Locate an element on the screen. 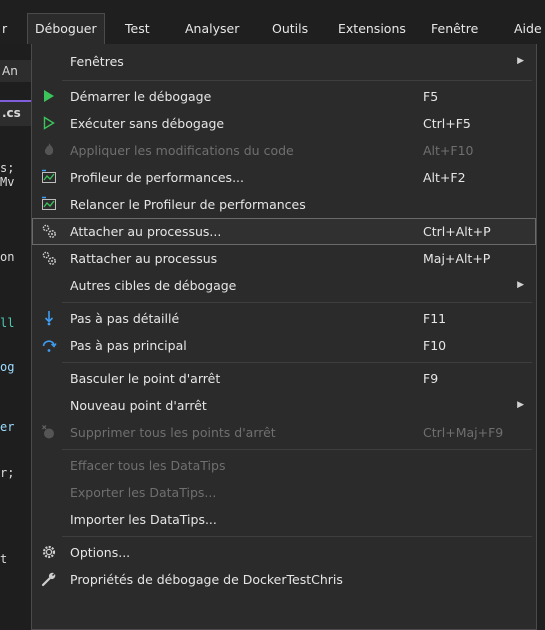 Image resolution: width=545 pixels, height=630 pixels. step-over-icon is located at coordinates (49, 346).